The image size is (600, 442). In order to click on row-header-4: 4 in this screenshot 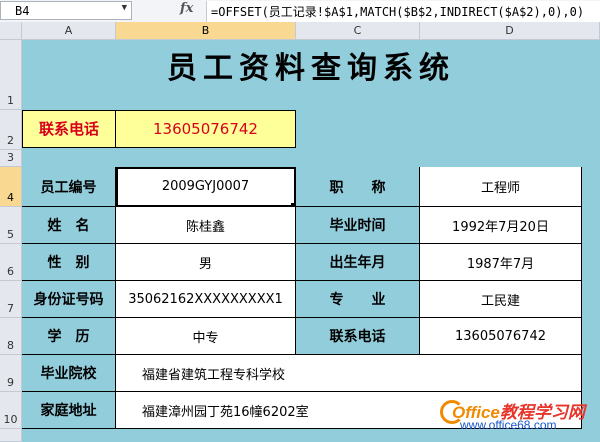, I will do `click(11, 187)`.